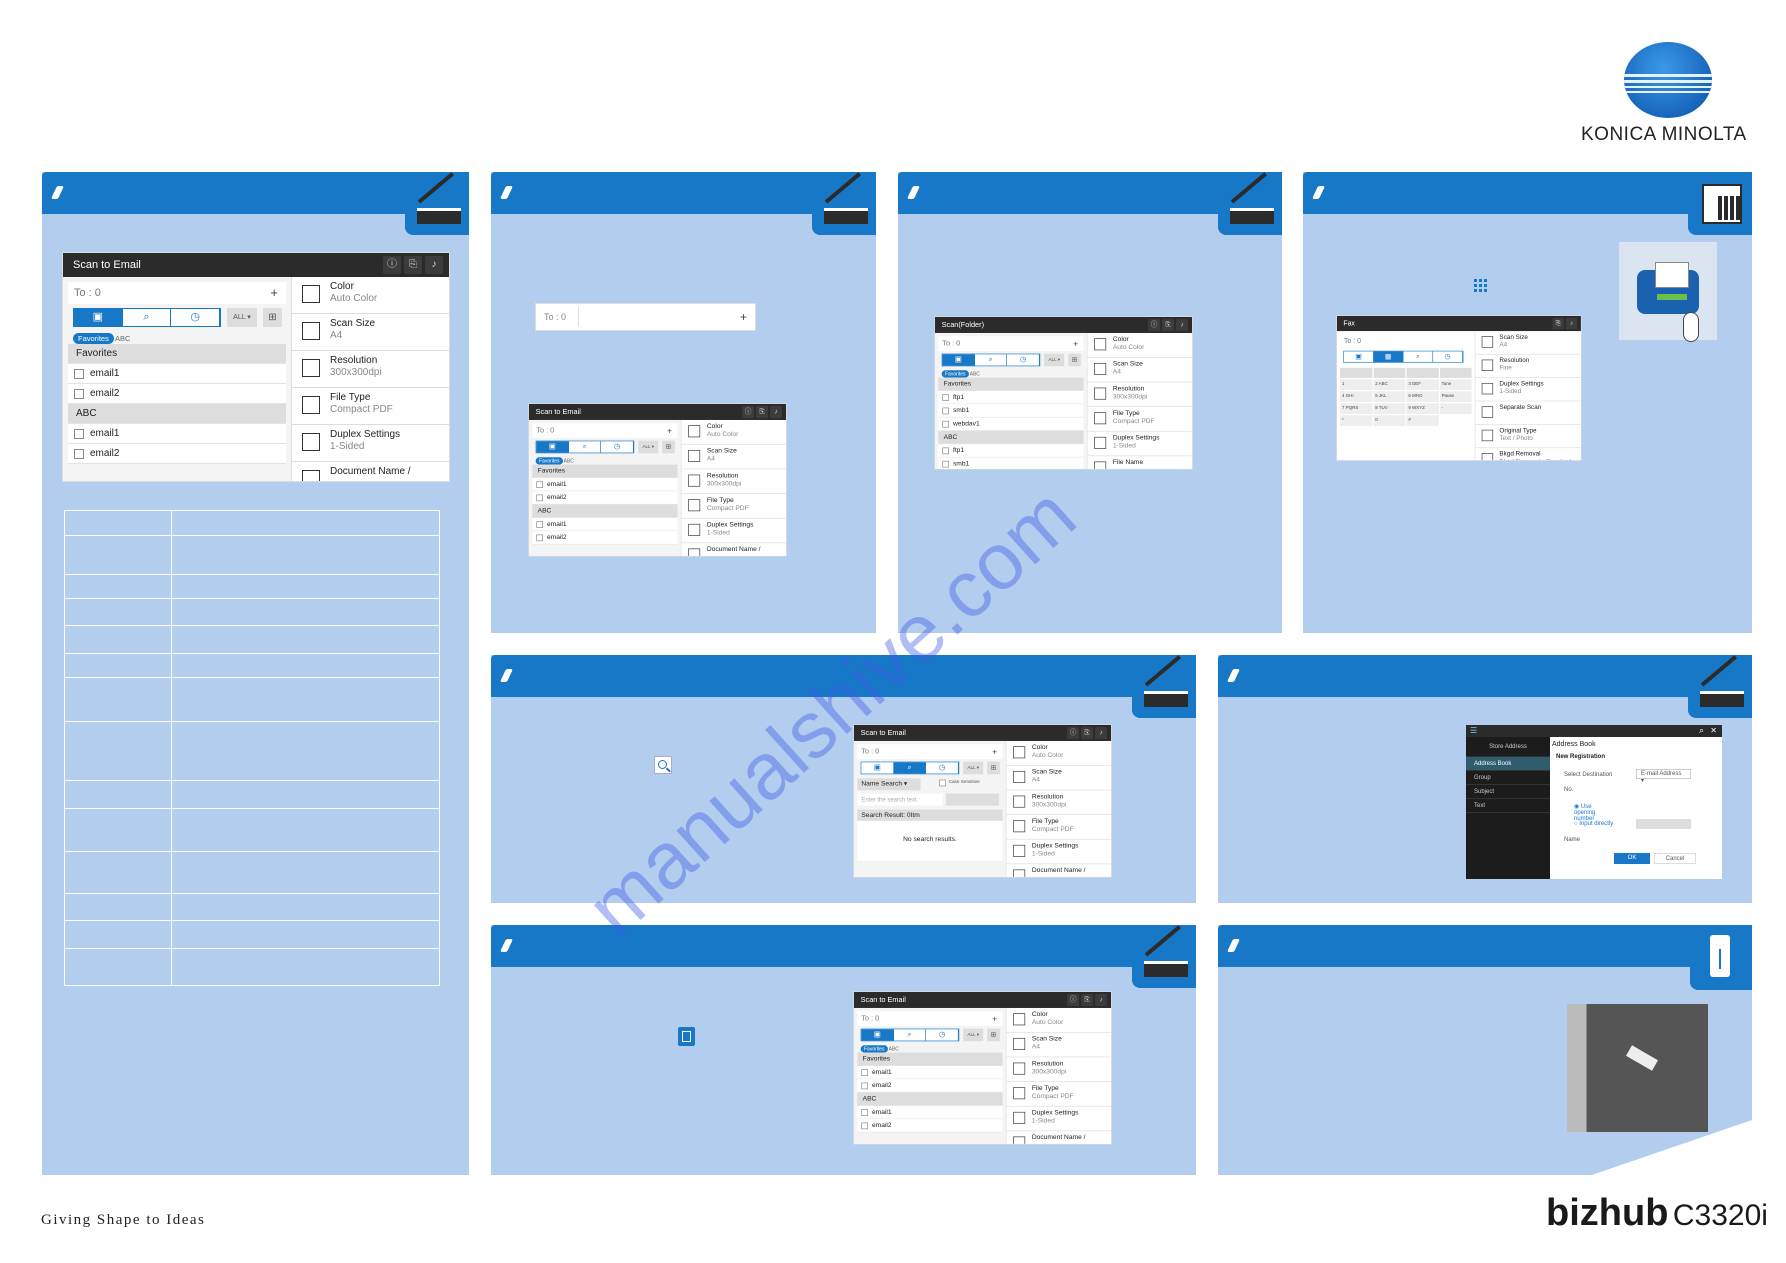 This screenshot has height=1263, width=1786. I want to click on case-sensitive-checkbox, so click(942, 783).